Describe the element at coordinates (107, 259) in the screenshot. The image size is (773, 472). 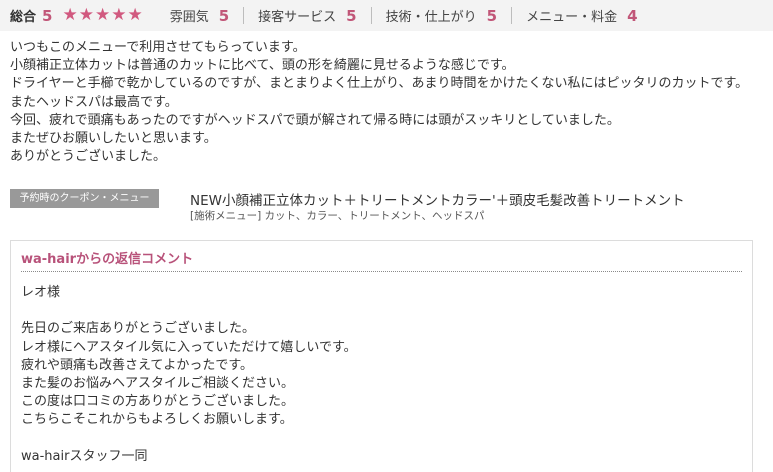
I see `reply-title: wa-hairからの返信コメント` at that location.